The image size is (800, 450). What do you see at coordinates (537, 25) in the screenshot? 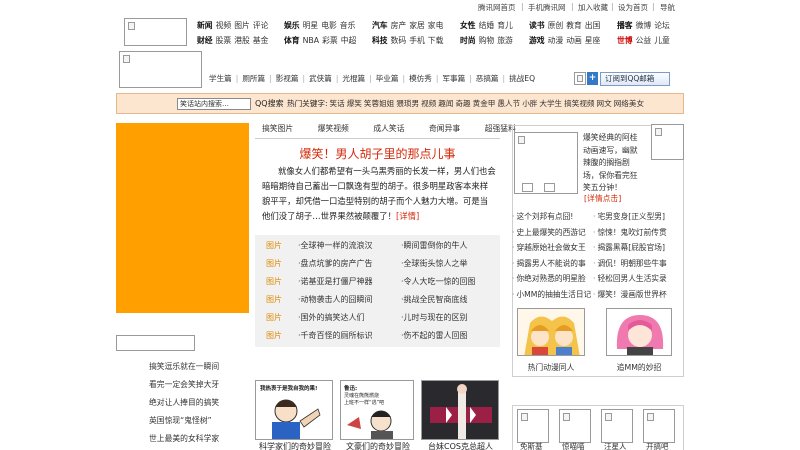
I see `nav-link: 读书` at bounding box center [537, 25].